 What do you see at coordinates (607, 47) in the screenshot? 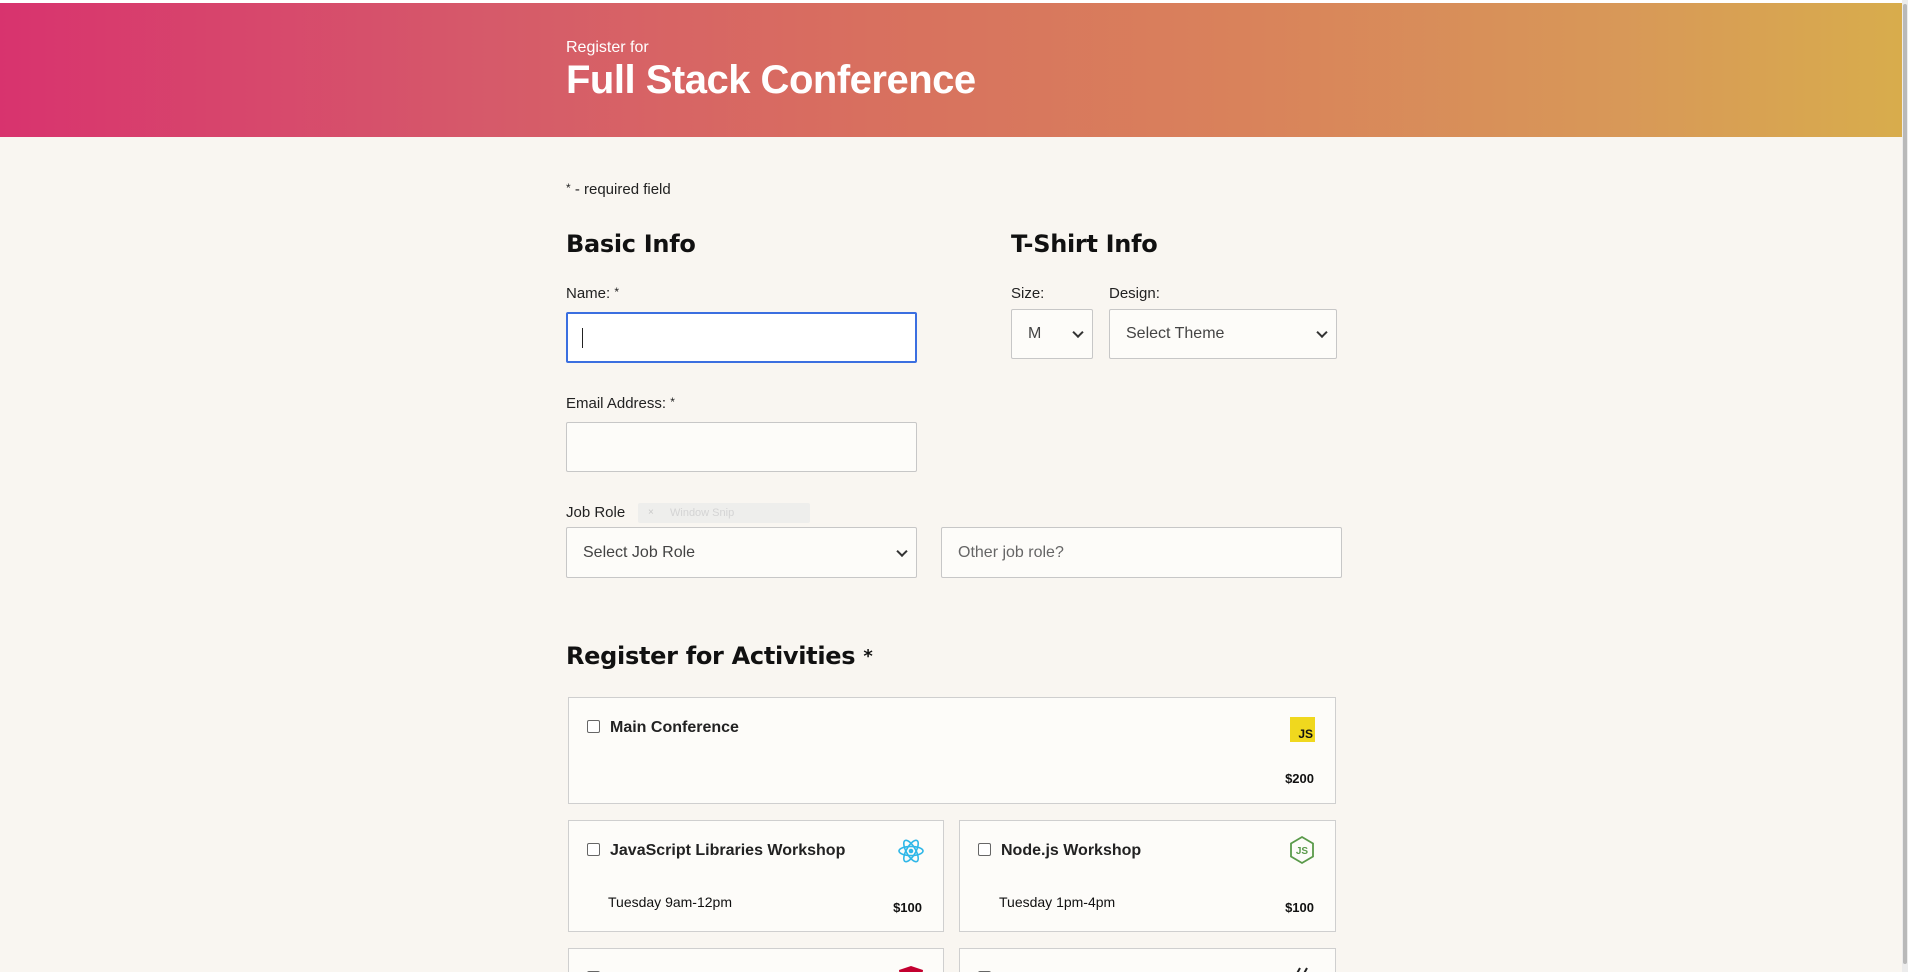
I see `header-subtitle: Register for` at bounding box center [607, 47].